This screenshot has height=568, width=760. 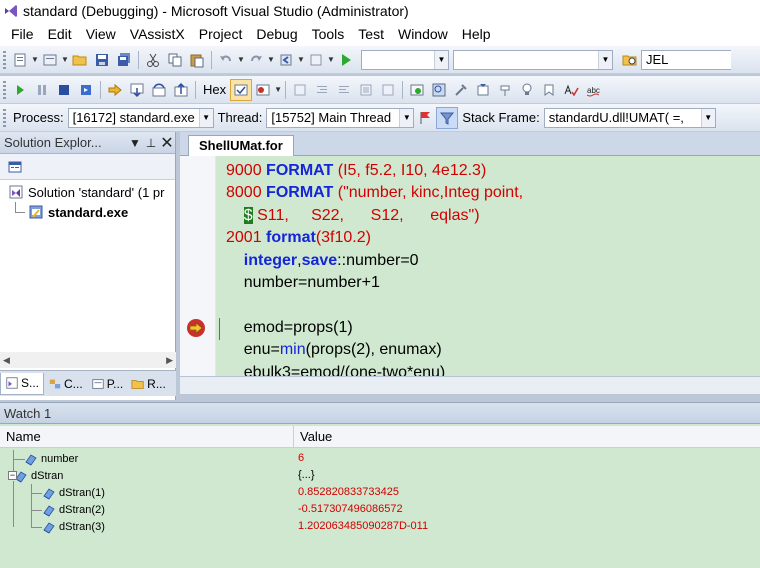 What do you see at coordinates (256, 60) in the screenshot?
I see `redo-button` at bounding box center [256, 60].